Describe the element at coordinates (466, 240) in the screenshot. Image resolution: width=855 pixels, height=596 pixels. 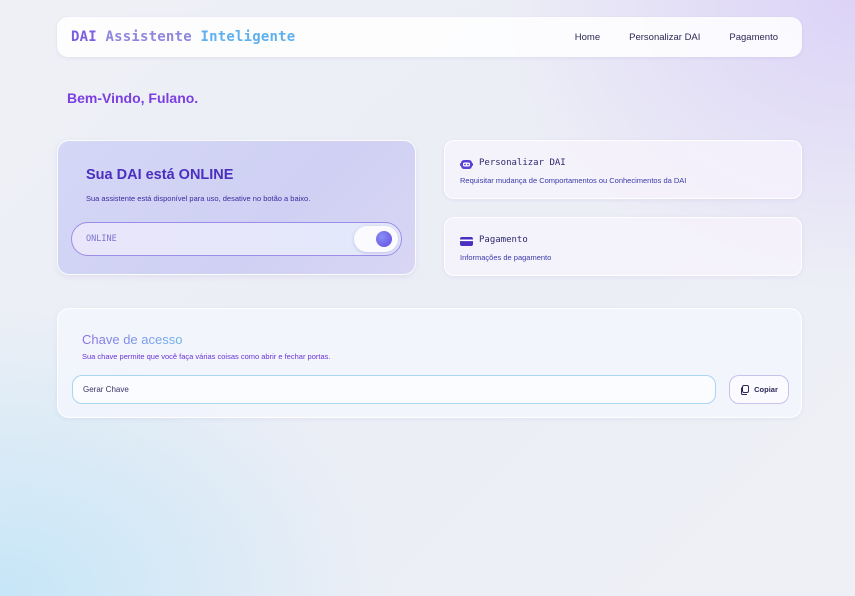
I see `credit-card-icon` at that location.